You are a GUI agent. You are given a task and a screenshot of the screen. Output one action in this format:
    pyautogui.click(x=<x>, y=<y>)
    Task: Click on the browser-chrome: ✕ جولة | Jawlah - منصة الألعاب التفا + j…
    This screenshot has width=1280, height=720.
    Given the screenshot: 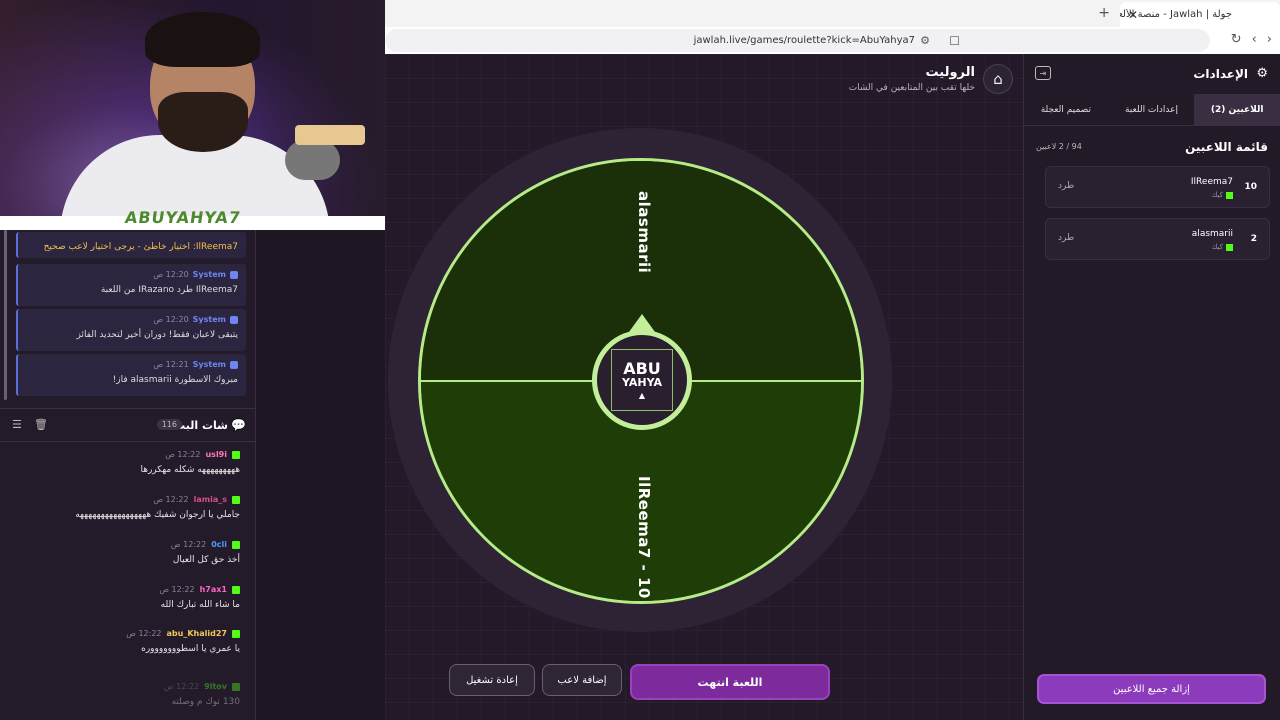 What is the action you would take?
    pyautogui.click(x=832, y=27)
    